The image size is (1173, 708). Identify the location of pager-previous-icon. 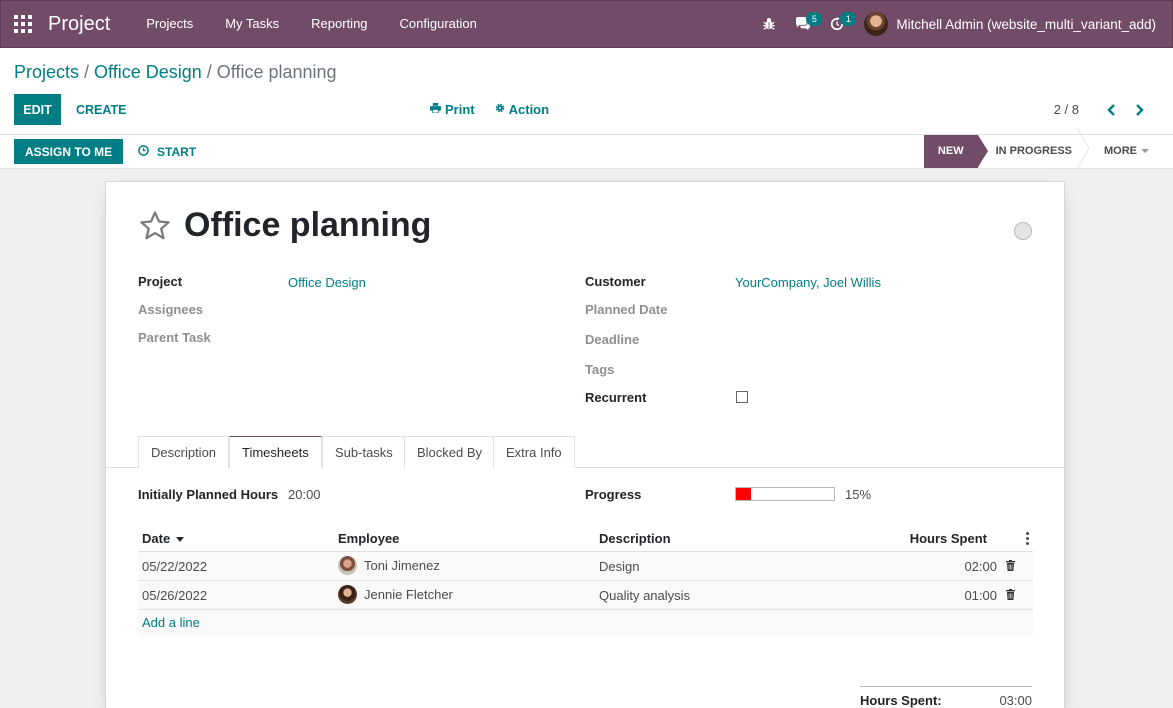
(1111, 110).